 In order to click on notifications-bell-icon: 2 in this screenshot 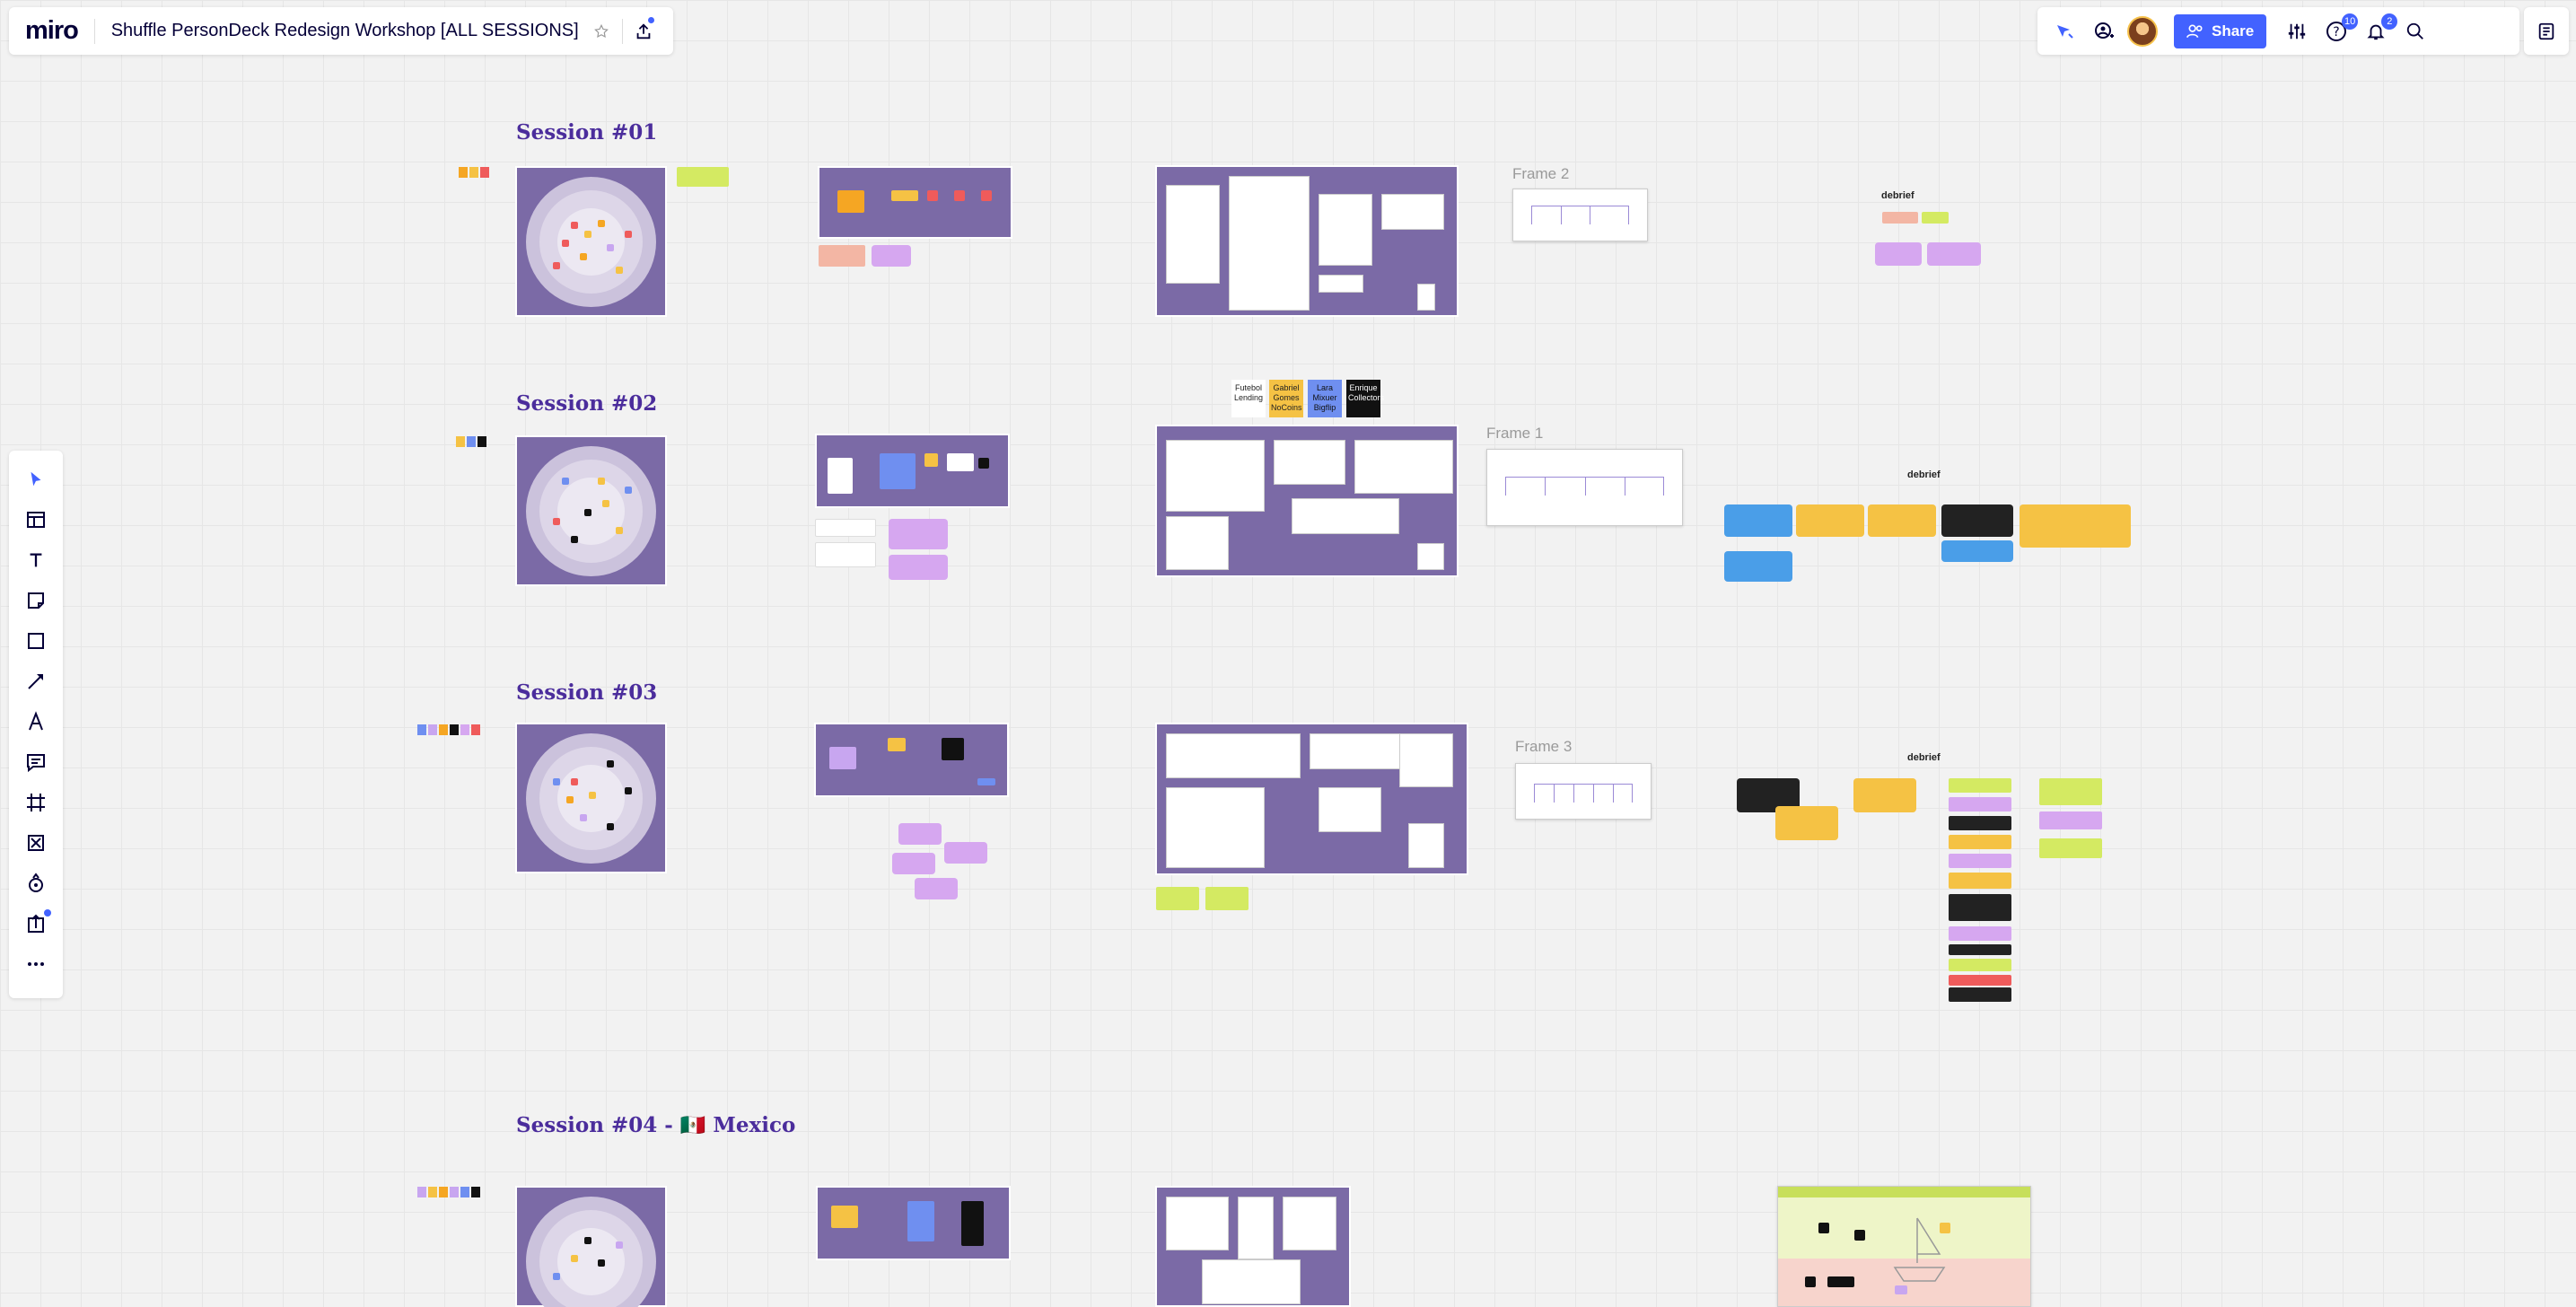, I will do `click(2379, 30)`.